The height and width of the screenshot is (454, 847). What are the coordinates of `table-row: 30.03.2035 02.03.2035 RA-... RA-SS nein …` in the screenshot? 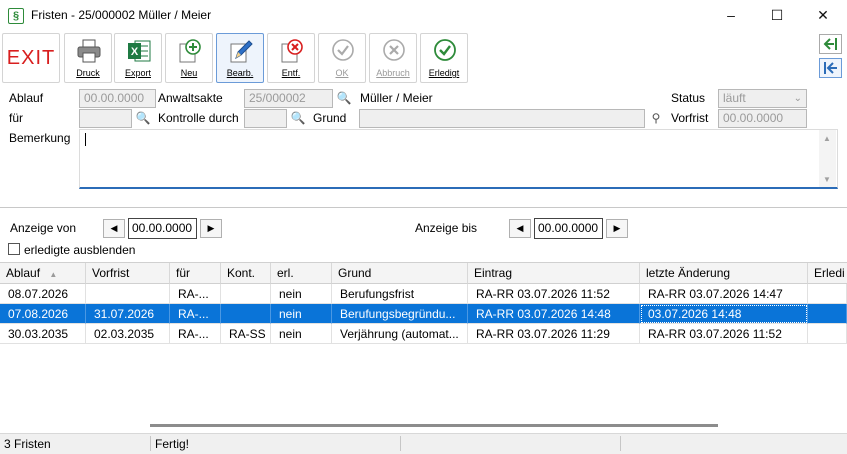 It's located at (423, 334).